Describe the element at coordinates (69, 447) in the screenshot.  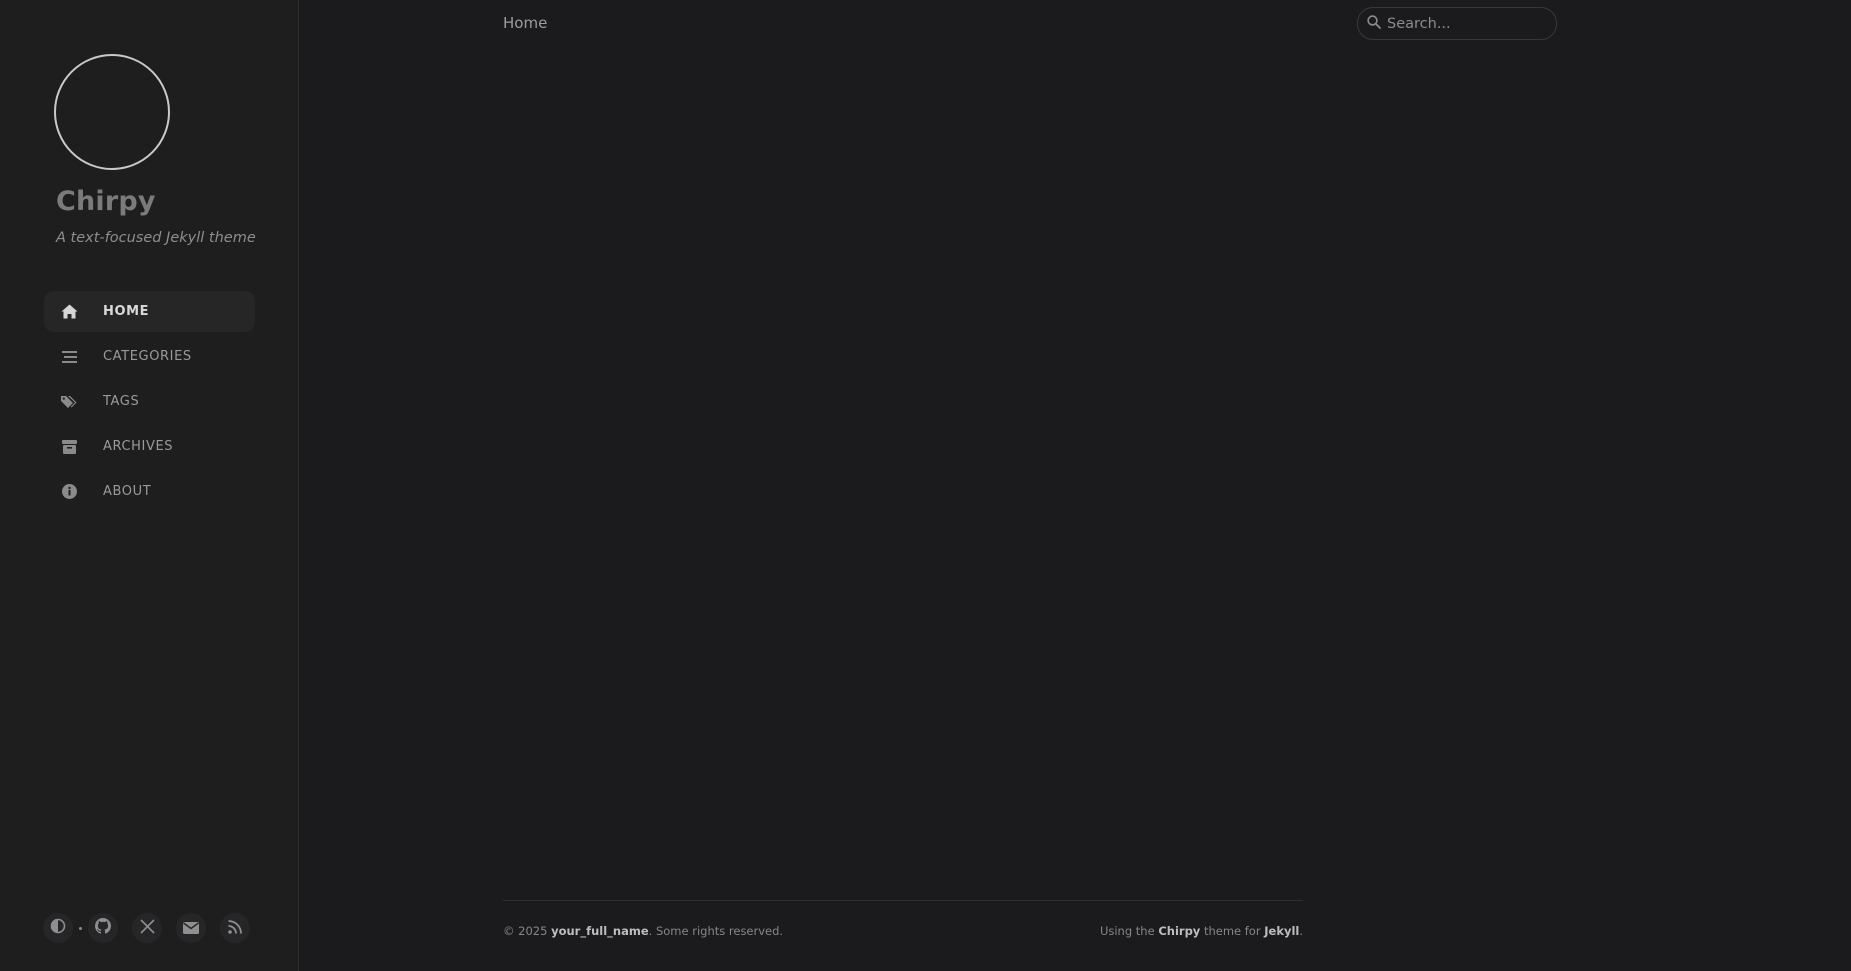
I see `archive-icon` at that location.